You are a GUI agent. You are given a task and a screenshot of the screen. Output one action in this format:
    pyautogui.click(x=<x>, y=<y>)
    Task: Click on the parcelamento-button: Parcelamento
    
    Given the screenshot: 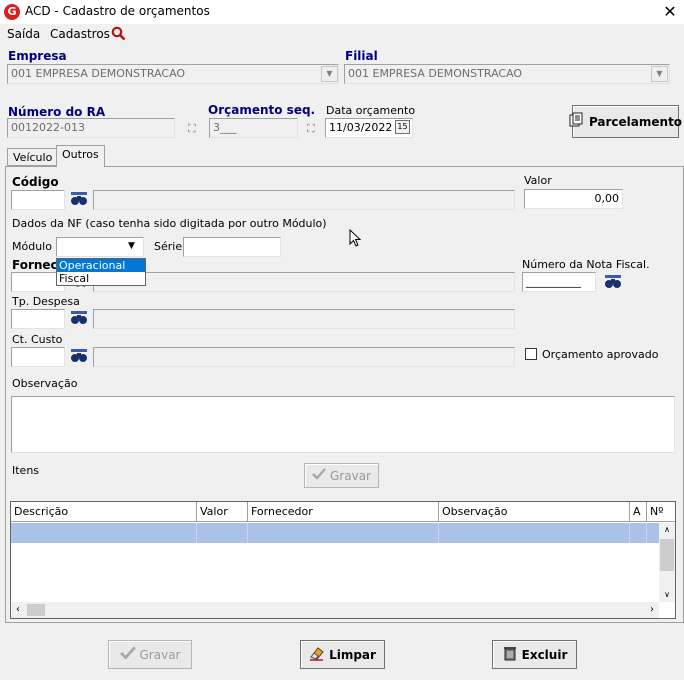 What is the action you would take?
    pyautogui.click(x=626, y=121)
    